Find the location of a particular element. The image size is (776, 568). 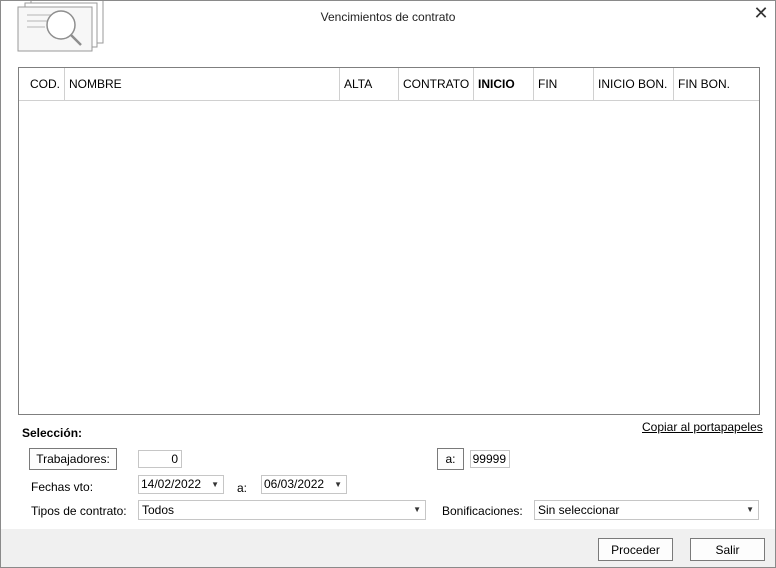

dates-label: Fechas vto: is located at coordinates (62, 487).